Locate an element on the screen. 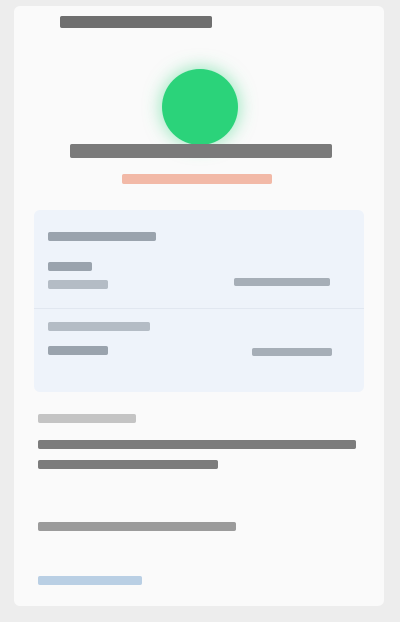 This screenshot has height=622, width=400. footer-link is located at coordinates (90, 580).